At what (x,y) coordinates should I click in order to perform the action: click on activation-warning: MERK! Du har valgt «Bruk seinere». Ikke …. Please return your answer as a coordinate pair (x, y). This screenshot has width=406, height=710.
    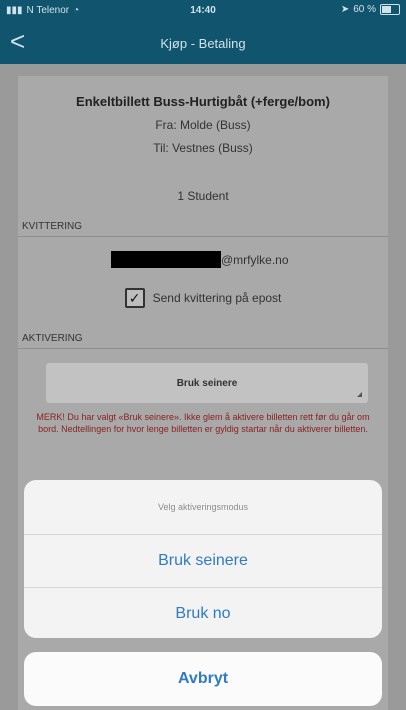
    Looking at the image, I should click on (203, 423).